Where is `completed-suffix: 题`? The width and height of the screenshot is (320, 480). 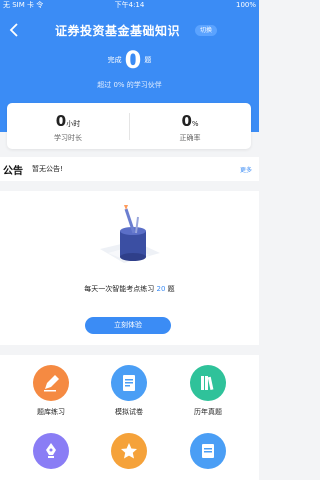
completed-suffix: 题 is located at coordinates (148, 60).